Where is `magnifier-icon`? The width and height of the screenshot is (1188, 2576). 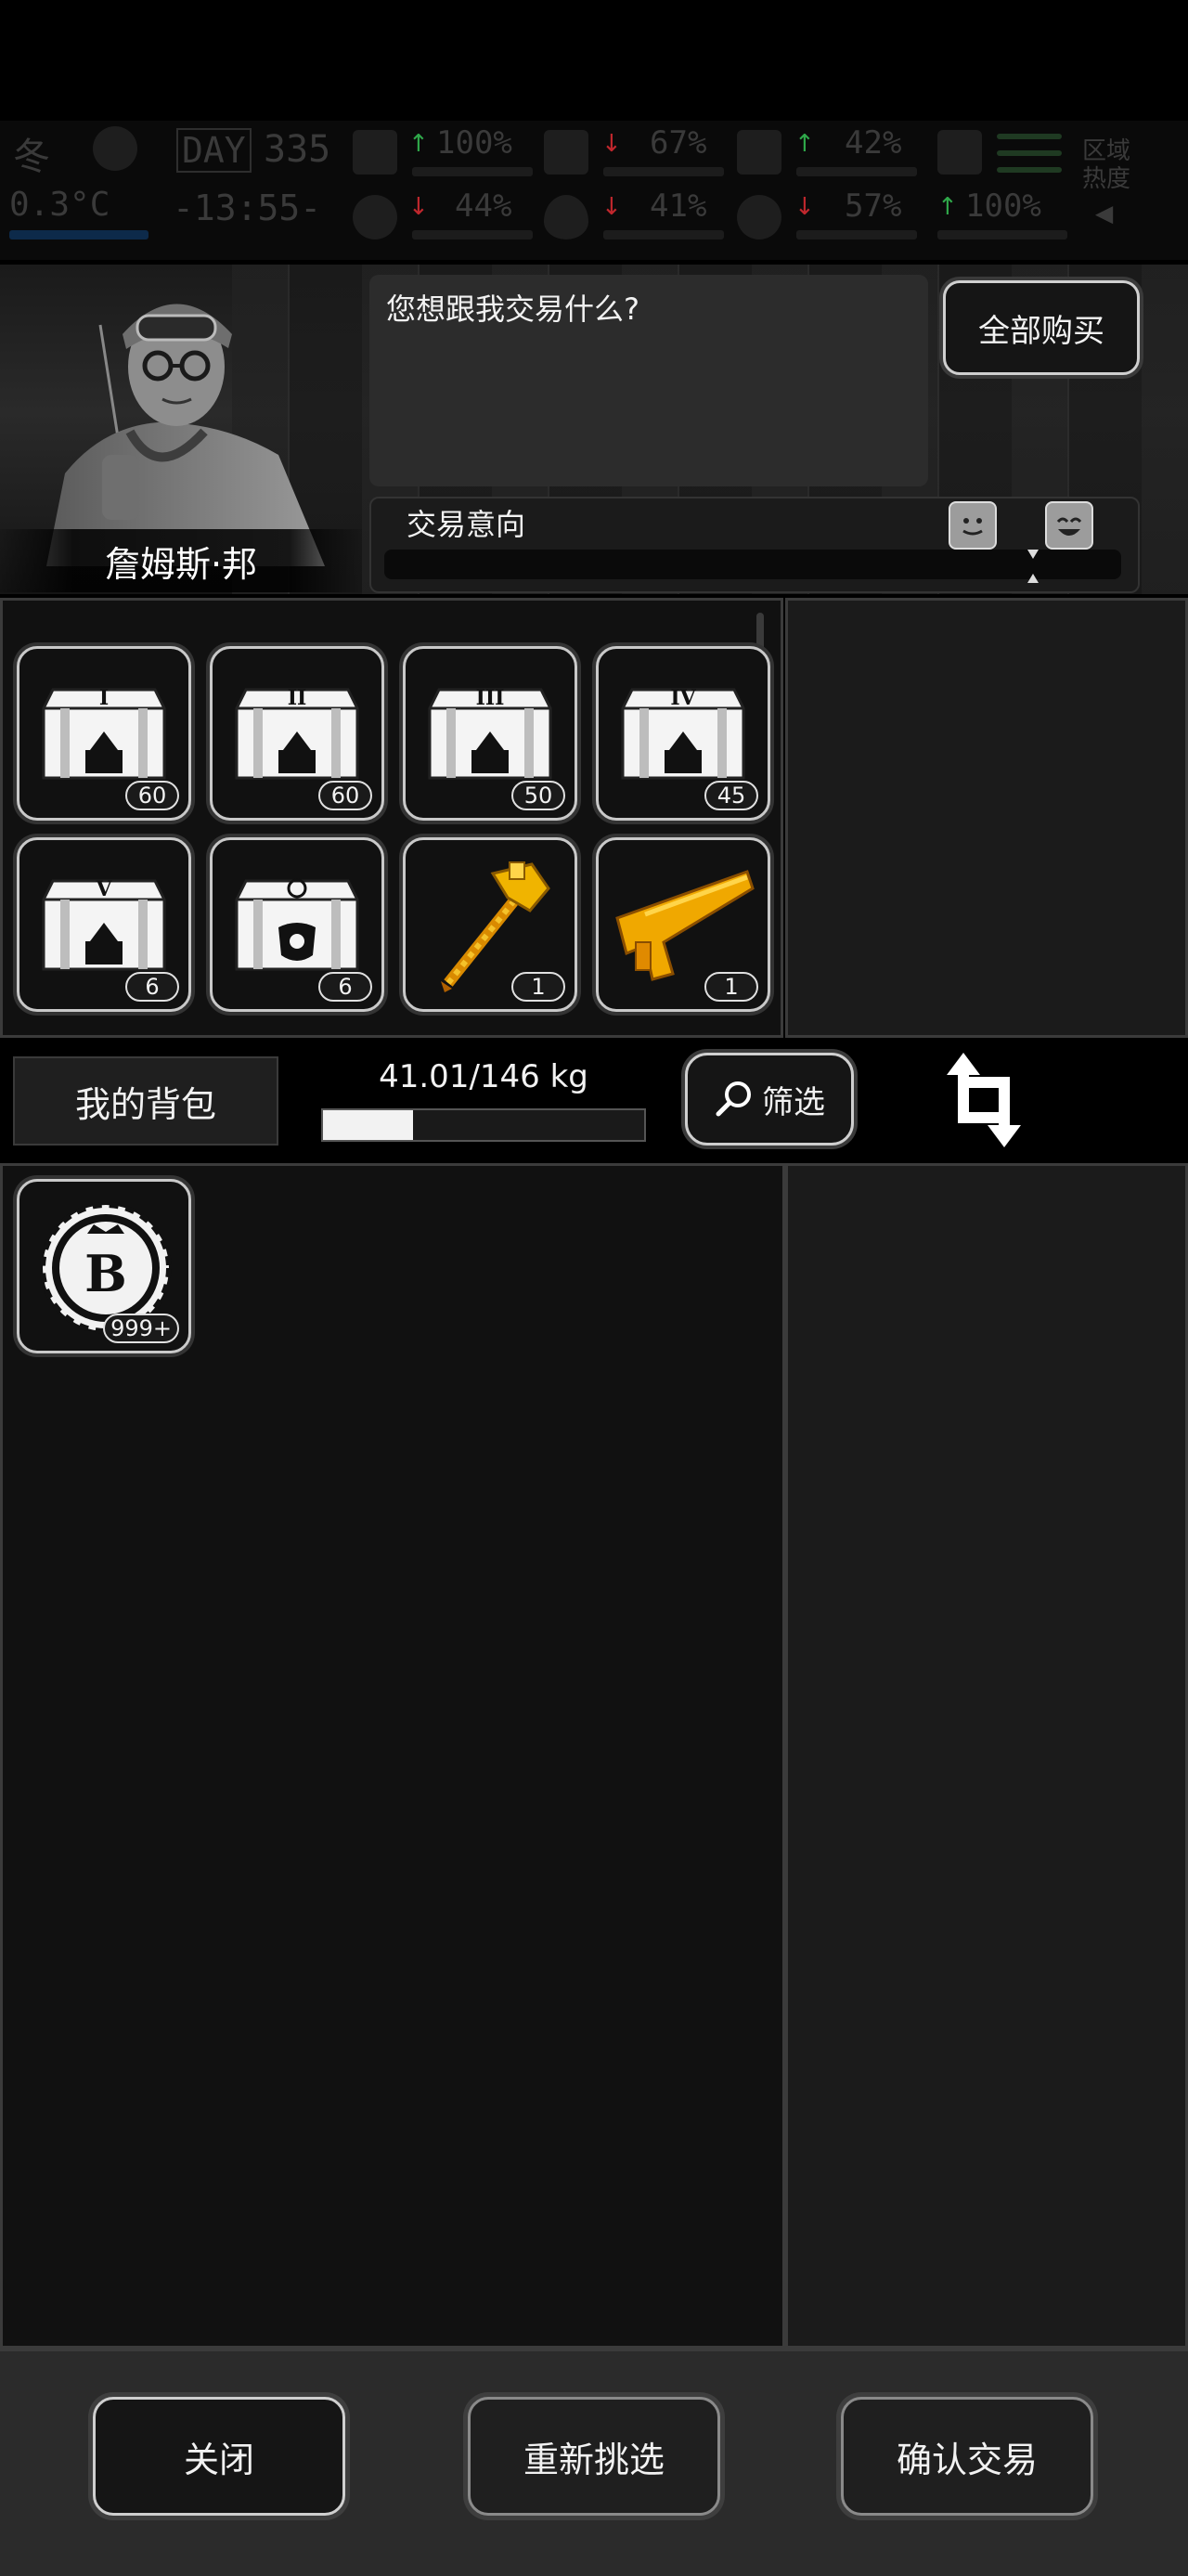
magnifier-icon is located at coordinates (733, 1099).